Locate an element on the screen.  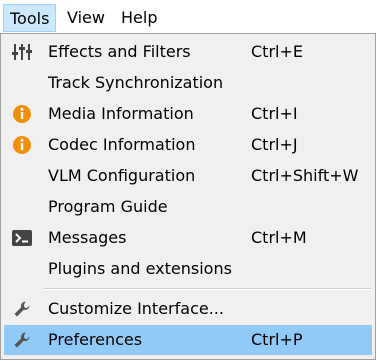
menu-item-media-information: Media Information Ctrl+I is located at coordinates (188, 114).